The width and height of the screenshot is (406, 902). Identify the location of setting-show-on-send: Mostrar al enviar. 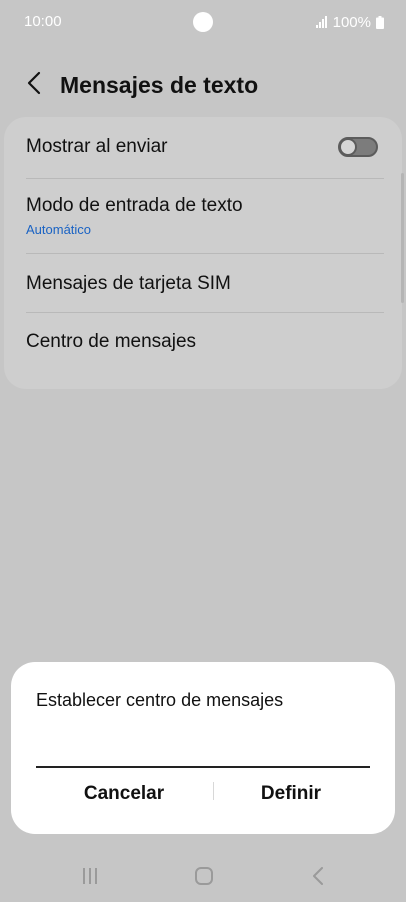
(203, 147).